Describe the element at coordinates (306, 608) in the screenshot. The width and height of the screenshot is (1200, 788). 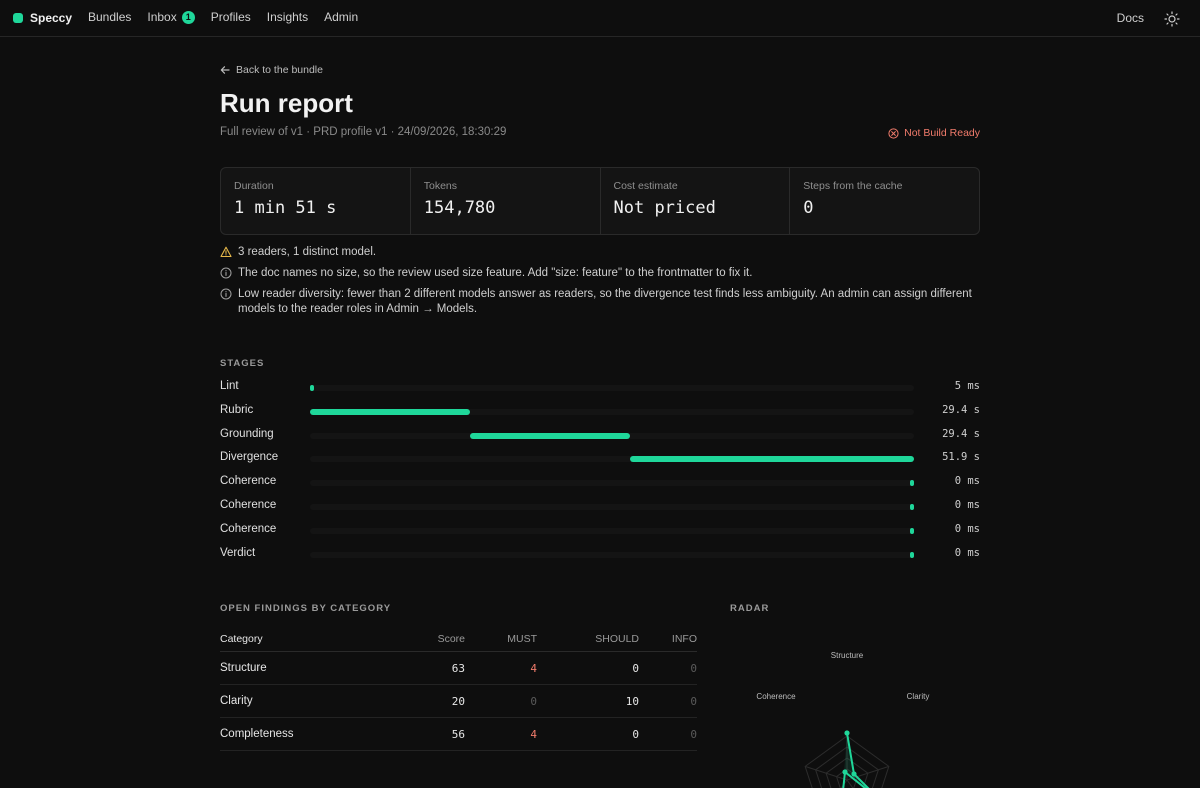
I see `findings-heading: OPEN FINDINGS BY CATEGORY` at that location.